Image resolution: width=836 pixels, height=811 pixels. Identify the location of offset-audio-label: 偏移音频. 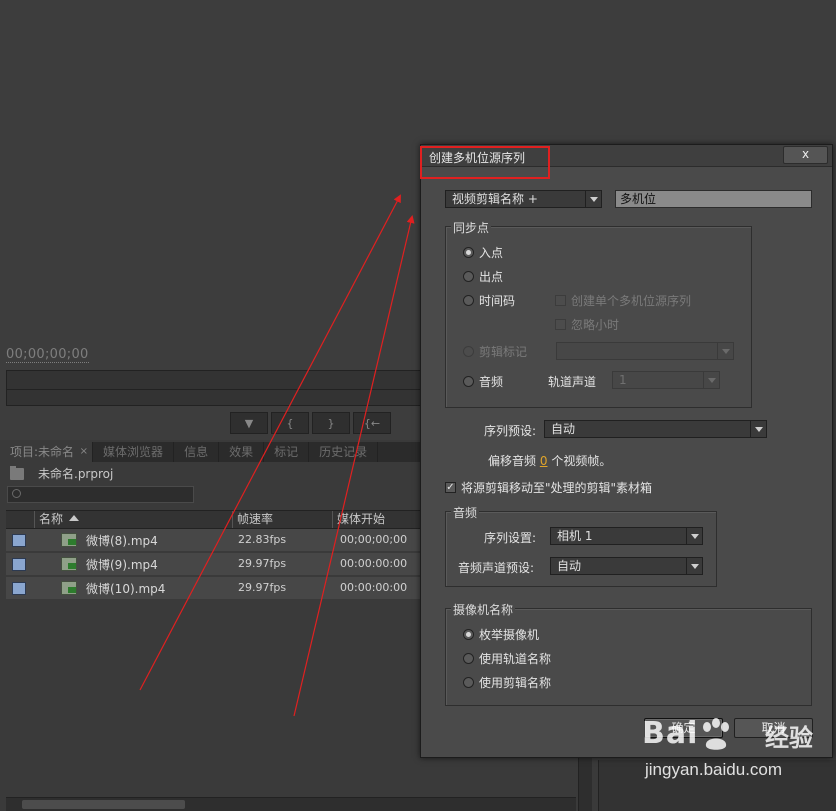
(512, 461).